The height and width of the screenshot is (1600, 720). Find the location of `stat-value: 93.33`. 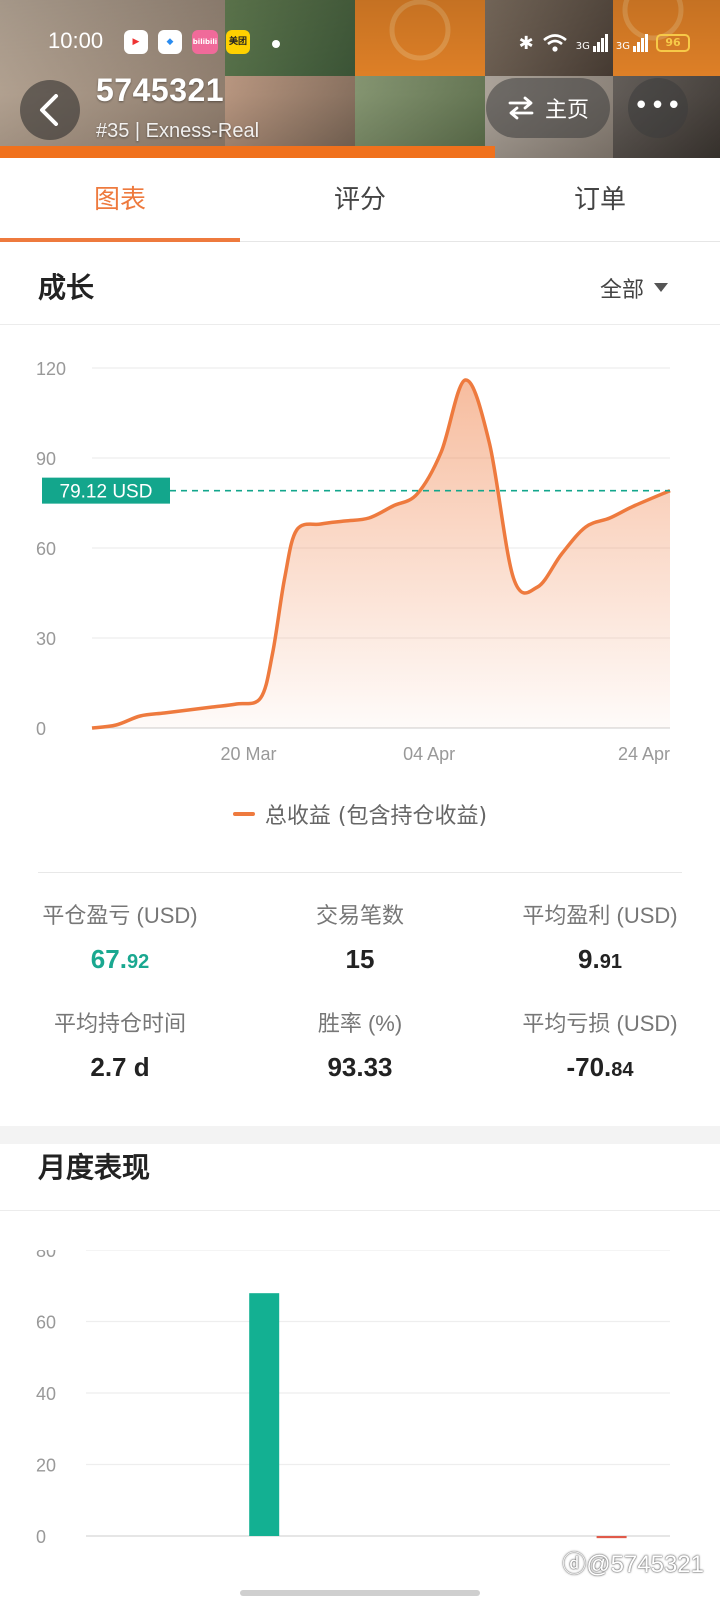

stat-value: 93.33 is located at coordinates (360, 1067).